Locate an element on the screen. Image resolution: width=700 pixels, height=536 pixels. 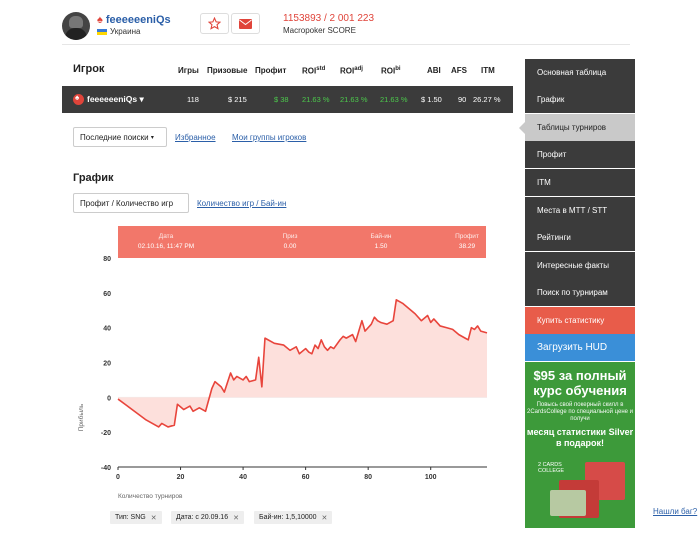
filter-tag-buyin: Бай-ин: 1,5,10000 ✕ is located at coordinates (293, 517).